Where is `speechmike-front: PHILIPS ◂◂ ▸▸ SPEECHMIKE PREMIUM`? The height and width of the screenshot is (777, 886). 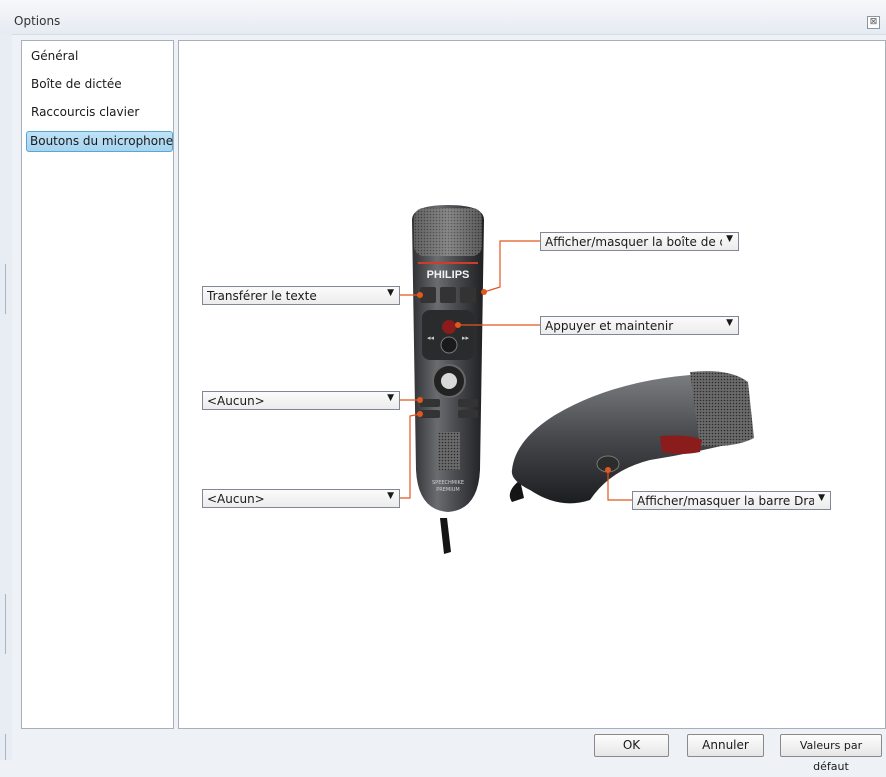 speechmike-front: PHILIPS ◂◂ ▸▸ SPEECHMIKE PREMIUM is located at coordinates (448, 379).